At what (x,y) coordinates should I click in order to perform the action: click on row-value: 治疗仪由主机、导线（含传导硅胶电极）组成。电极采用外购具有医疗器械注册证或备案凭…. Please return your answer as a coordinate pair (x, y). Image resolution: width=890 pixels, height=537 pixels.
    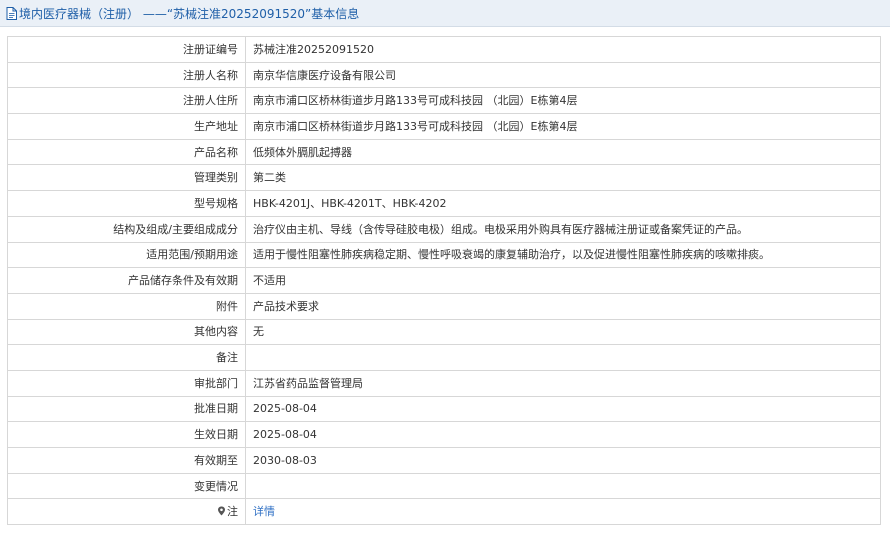
    Looking at the image, I should click on (563, 229).